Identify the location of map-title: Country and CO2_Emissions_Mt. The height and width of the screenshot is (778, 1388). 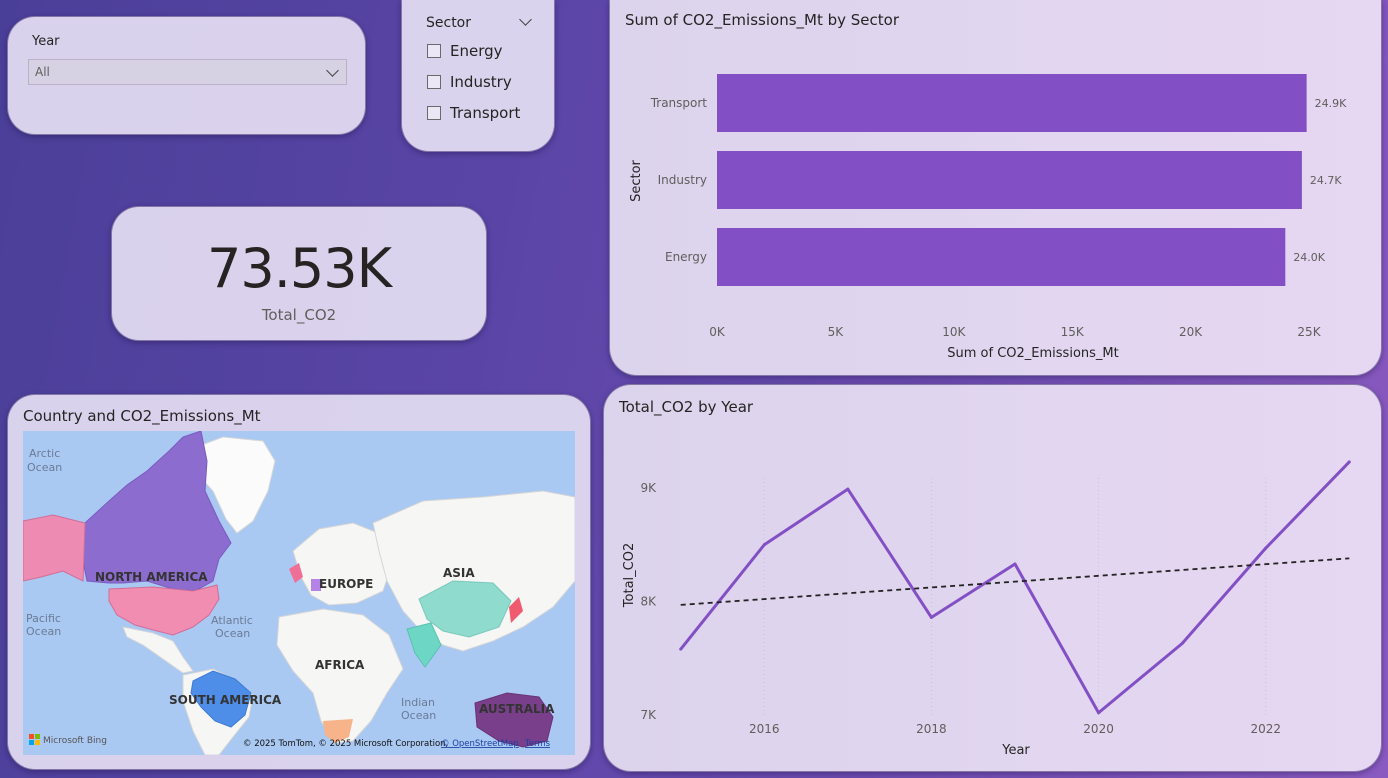
(142, 416).